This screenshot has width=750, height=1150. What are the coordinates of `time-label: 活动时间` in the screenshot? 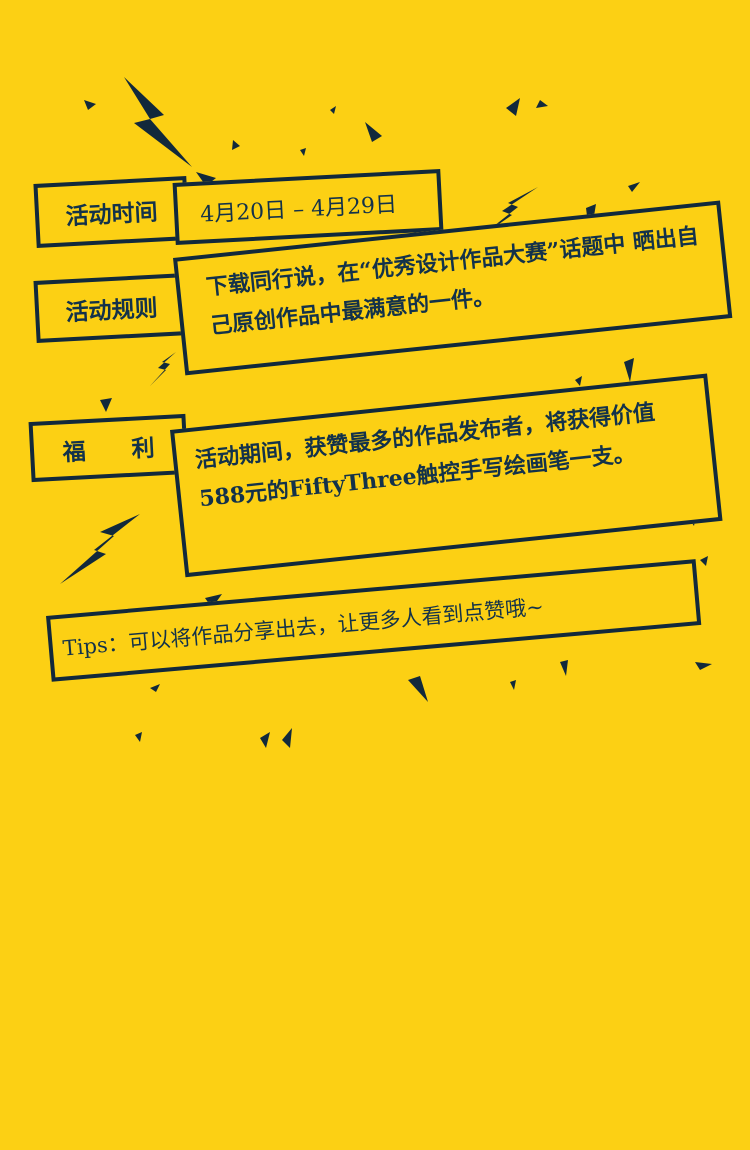 It's located at (111, 212).